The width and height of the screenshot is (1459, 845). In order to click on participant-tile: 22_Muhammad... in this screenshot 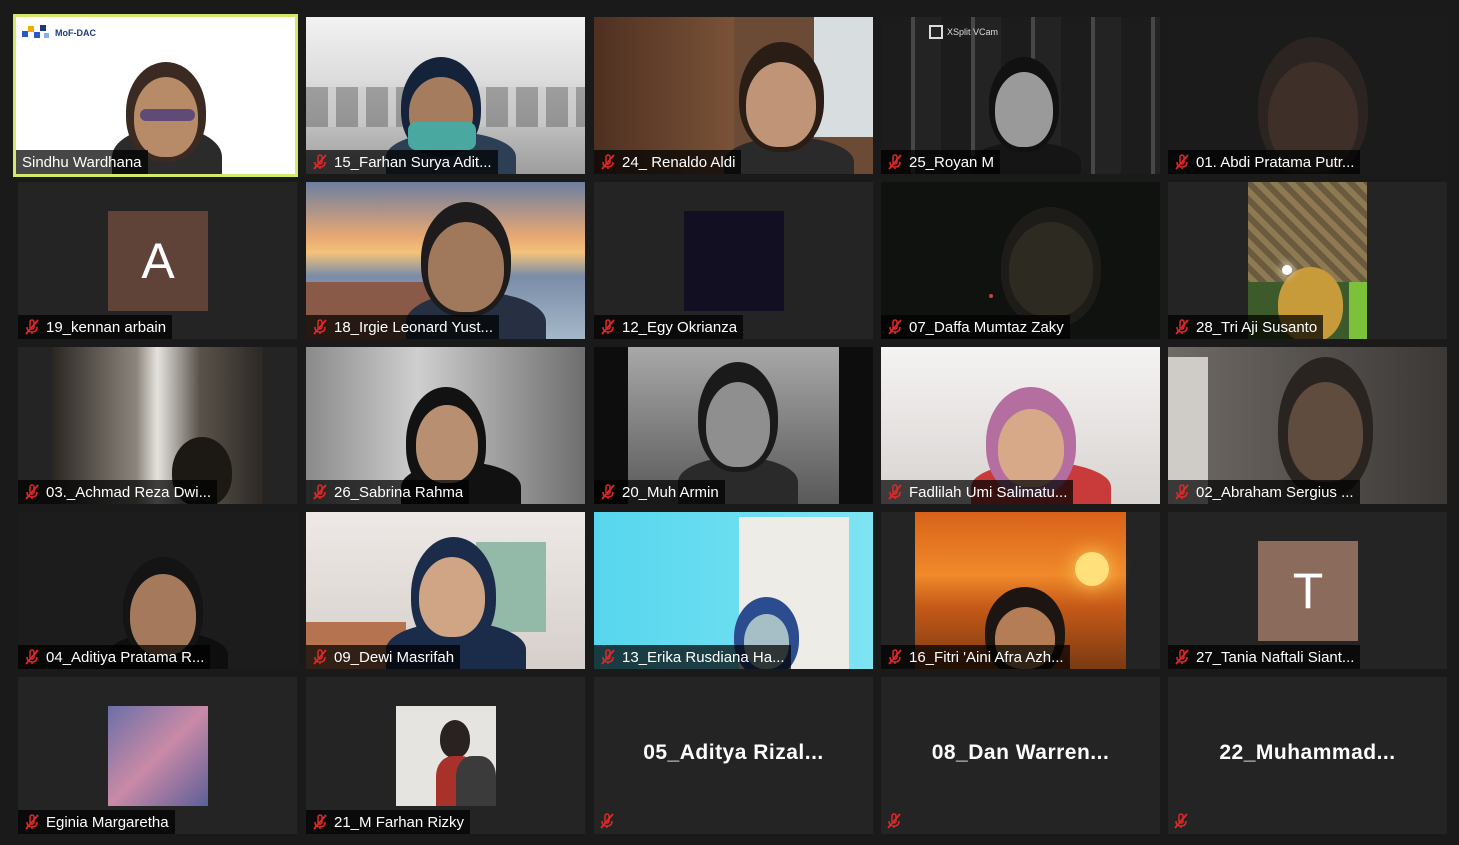, I will do `click(1307, 755)`.